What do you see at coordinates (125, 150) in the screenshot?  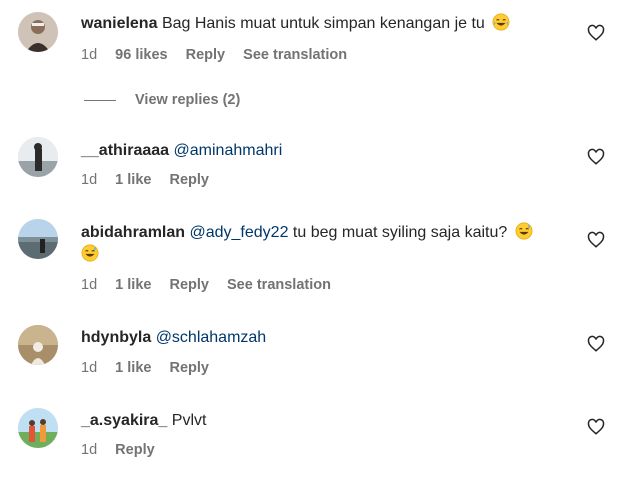 I see `comment-username: __athiraaaa` at bounding box center [125, 150].